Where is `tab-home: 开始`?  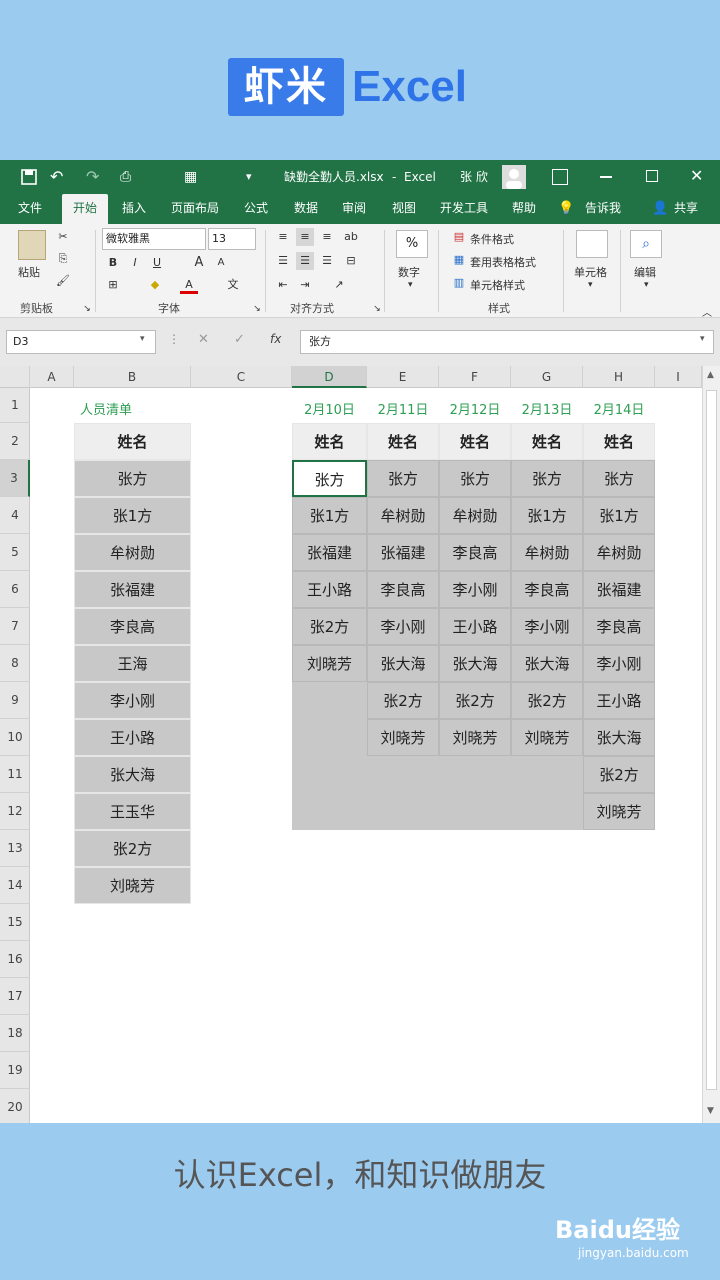 tab-home: 开始 is located at coordinates (85, 209).